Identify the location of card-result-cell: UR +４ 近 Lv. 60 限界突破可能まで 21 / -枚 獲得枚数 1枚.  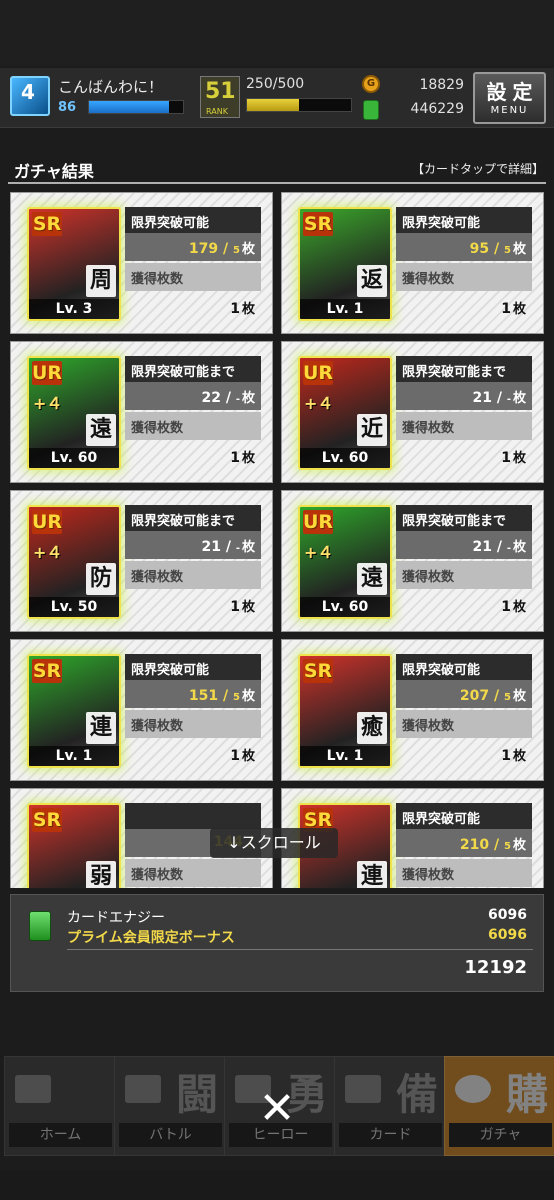
(412, 412).